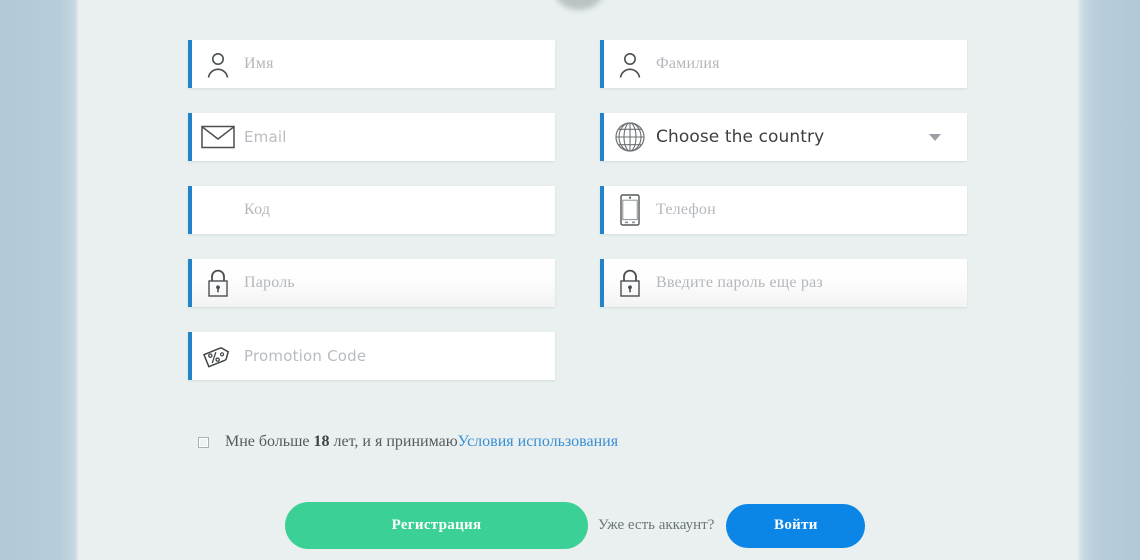  What do you see at coordinates (578, 76) in the screenshot?
I see `form-row-name: Имя Фамилия` at bounding box center [578, 76].